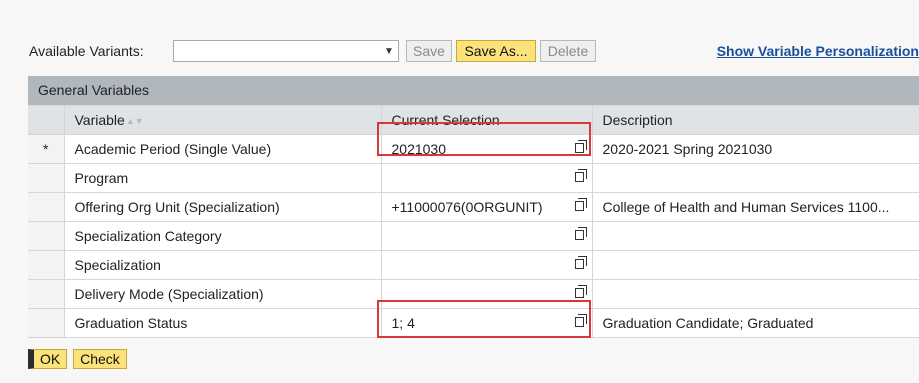  I want to click on ok-button: OK, so click(48, 359).